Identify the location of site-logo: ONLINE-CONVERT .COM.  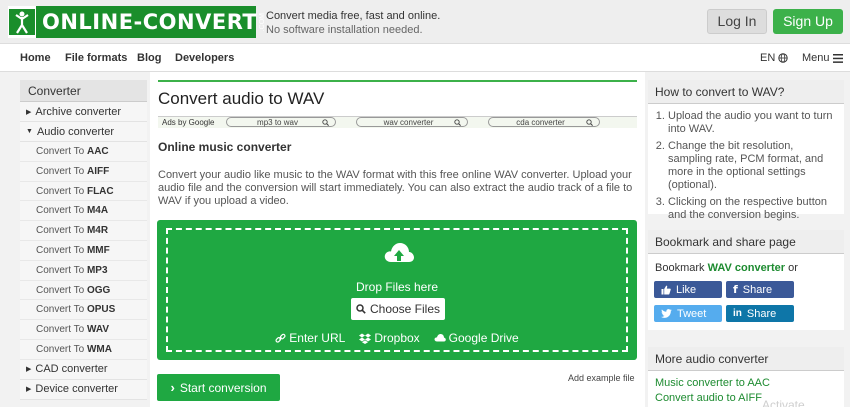
(137, 22).